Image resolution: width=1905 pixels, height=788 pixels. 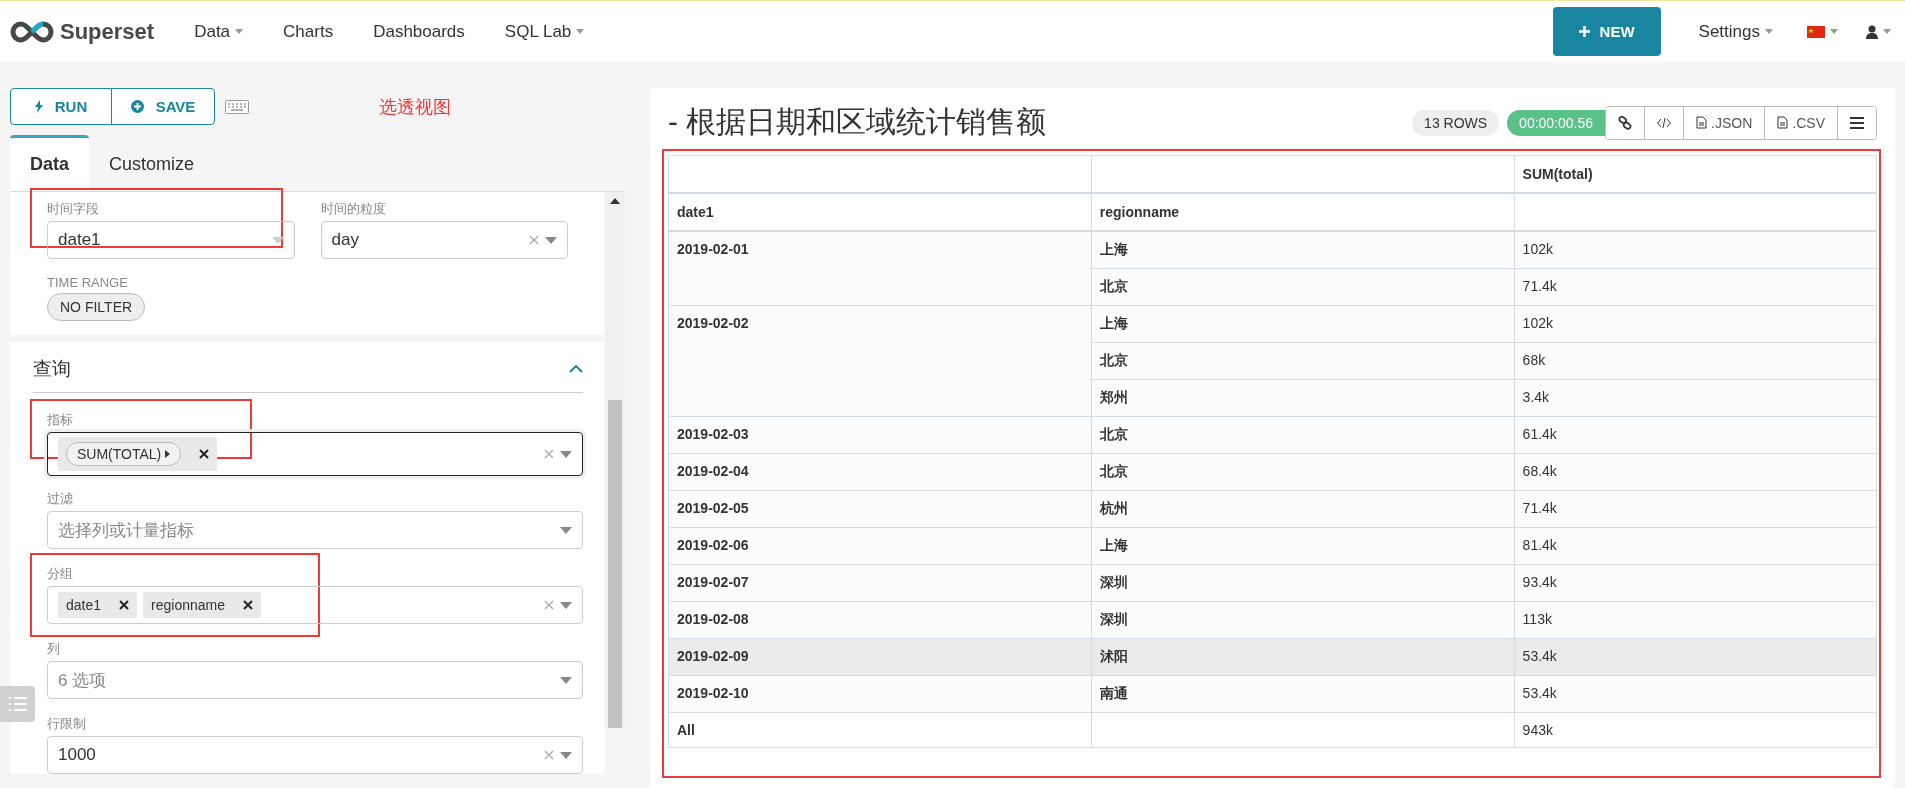 What do you see at coordinates (576, 369) in the screenshot?
I see `chevron-icon` at bounding box center [576, 369].